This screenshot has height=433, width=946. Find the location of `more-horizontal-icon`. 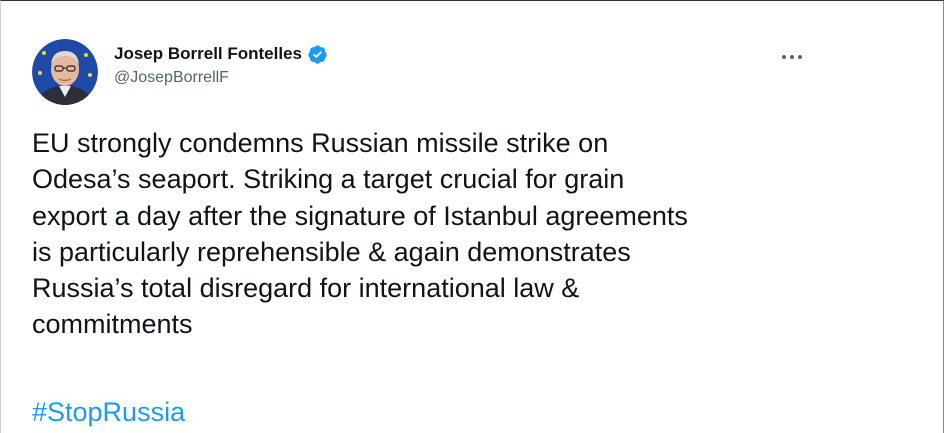

more-horizontal-icon is located at coordinates (792, 56).